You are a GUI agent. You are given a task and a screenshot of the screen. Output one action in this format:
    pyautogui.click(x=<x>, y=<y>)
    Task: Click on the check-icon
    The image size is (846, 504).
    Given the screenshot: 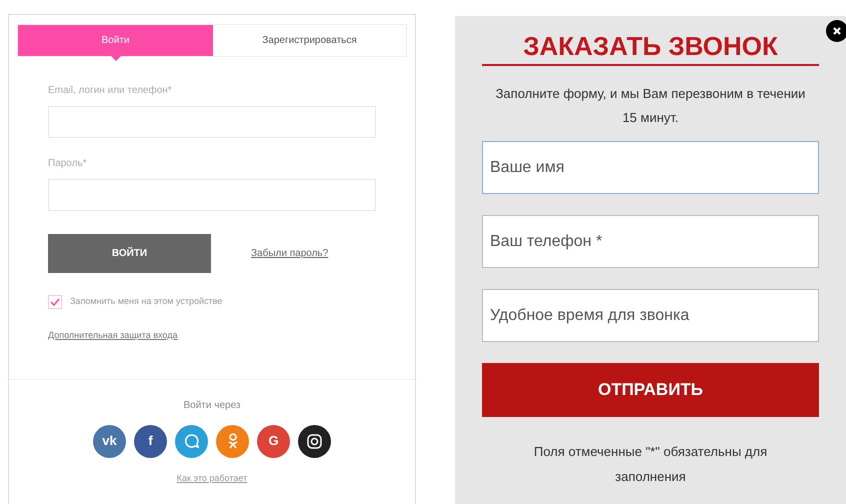 What is the action you would take?
    pyautogui.click(x=55, y=302)
    